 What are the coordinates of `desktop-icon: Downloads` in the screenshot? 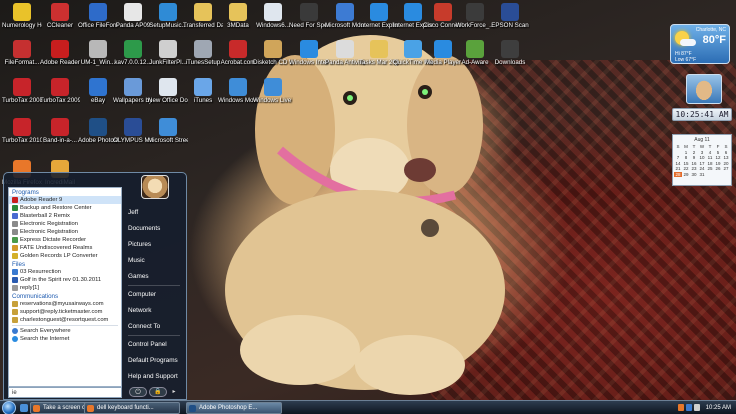 It's located at (510, 53).